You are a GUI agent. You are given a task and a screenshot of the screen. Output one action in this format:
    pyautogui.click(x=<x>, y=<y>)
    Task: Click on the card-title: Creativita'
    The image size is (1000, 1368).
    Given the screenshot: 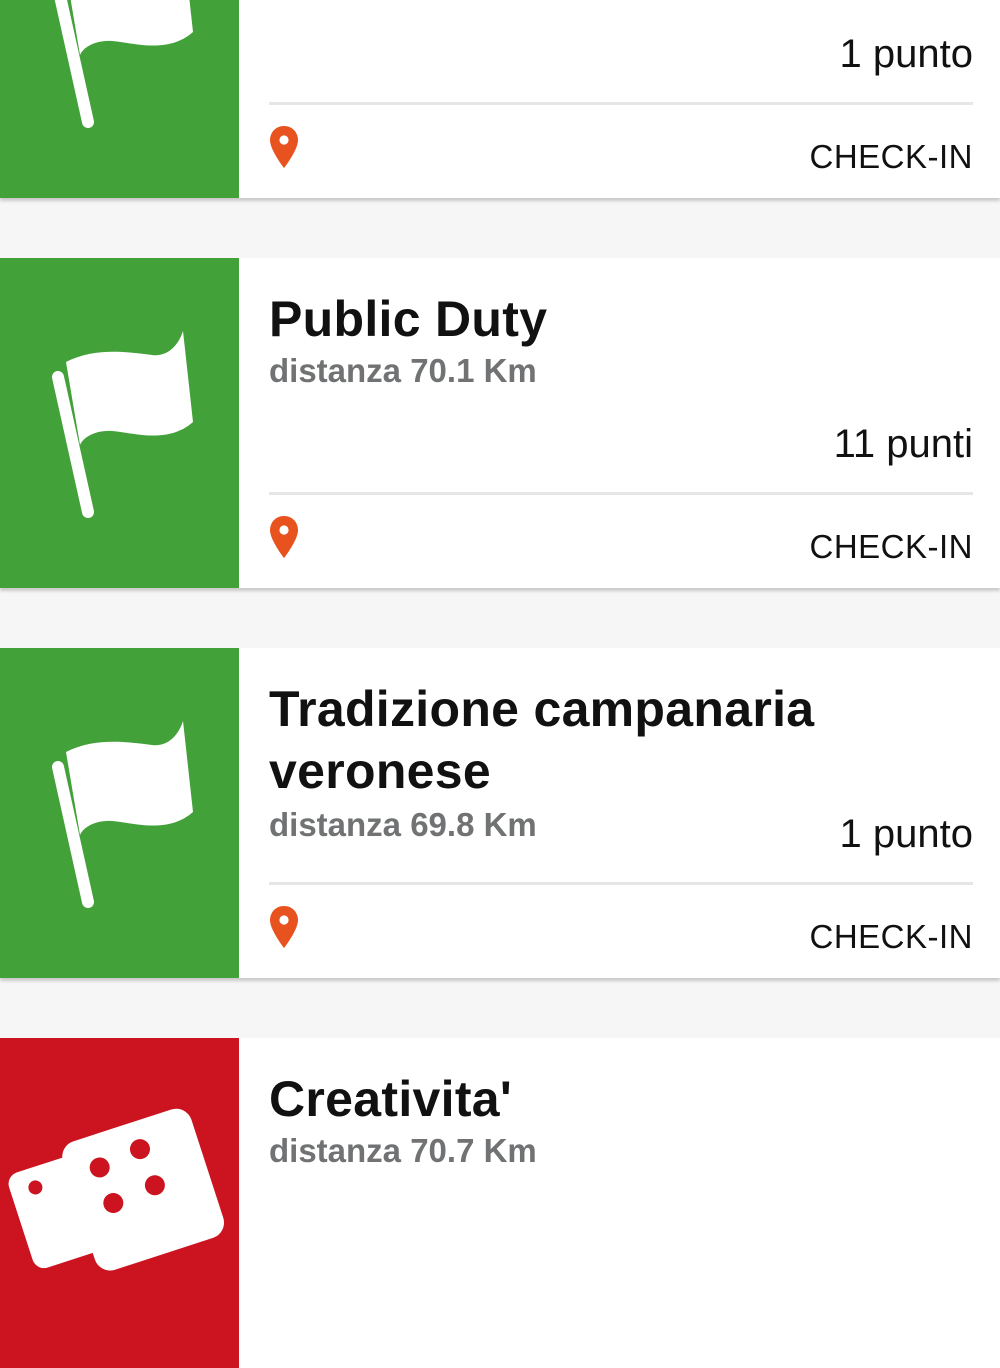 What is the action you would take?
    pyautogui.click(x=391, y=1099)
    